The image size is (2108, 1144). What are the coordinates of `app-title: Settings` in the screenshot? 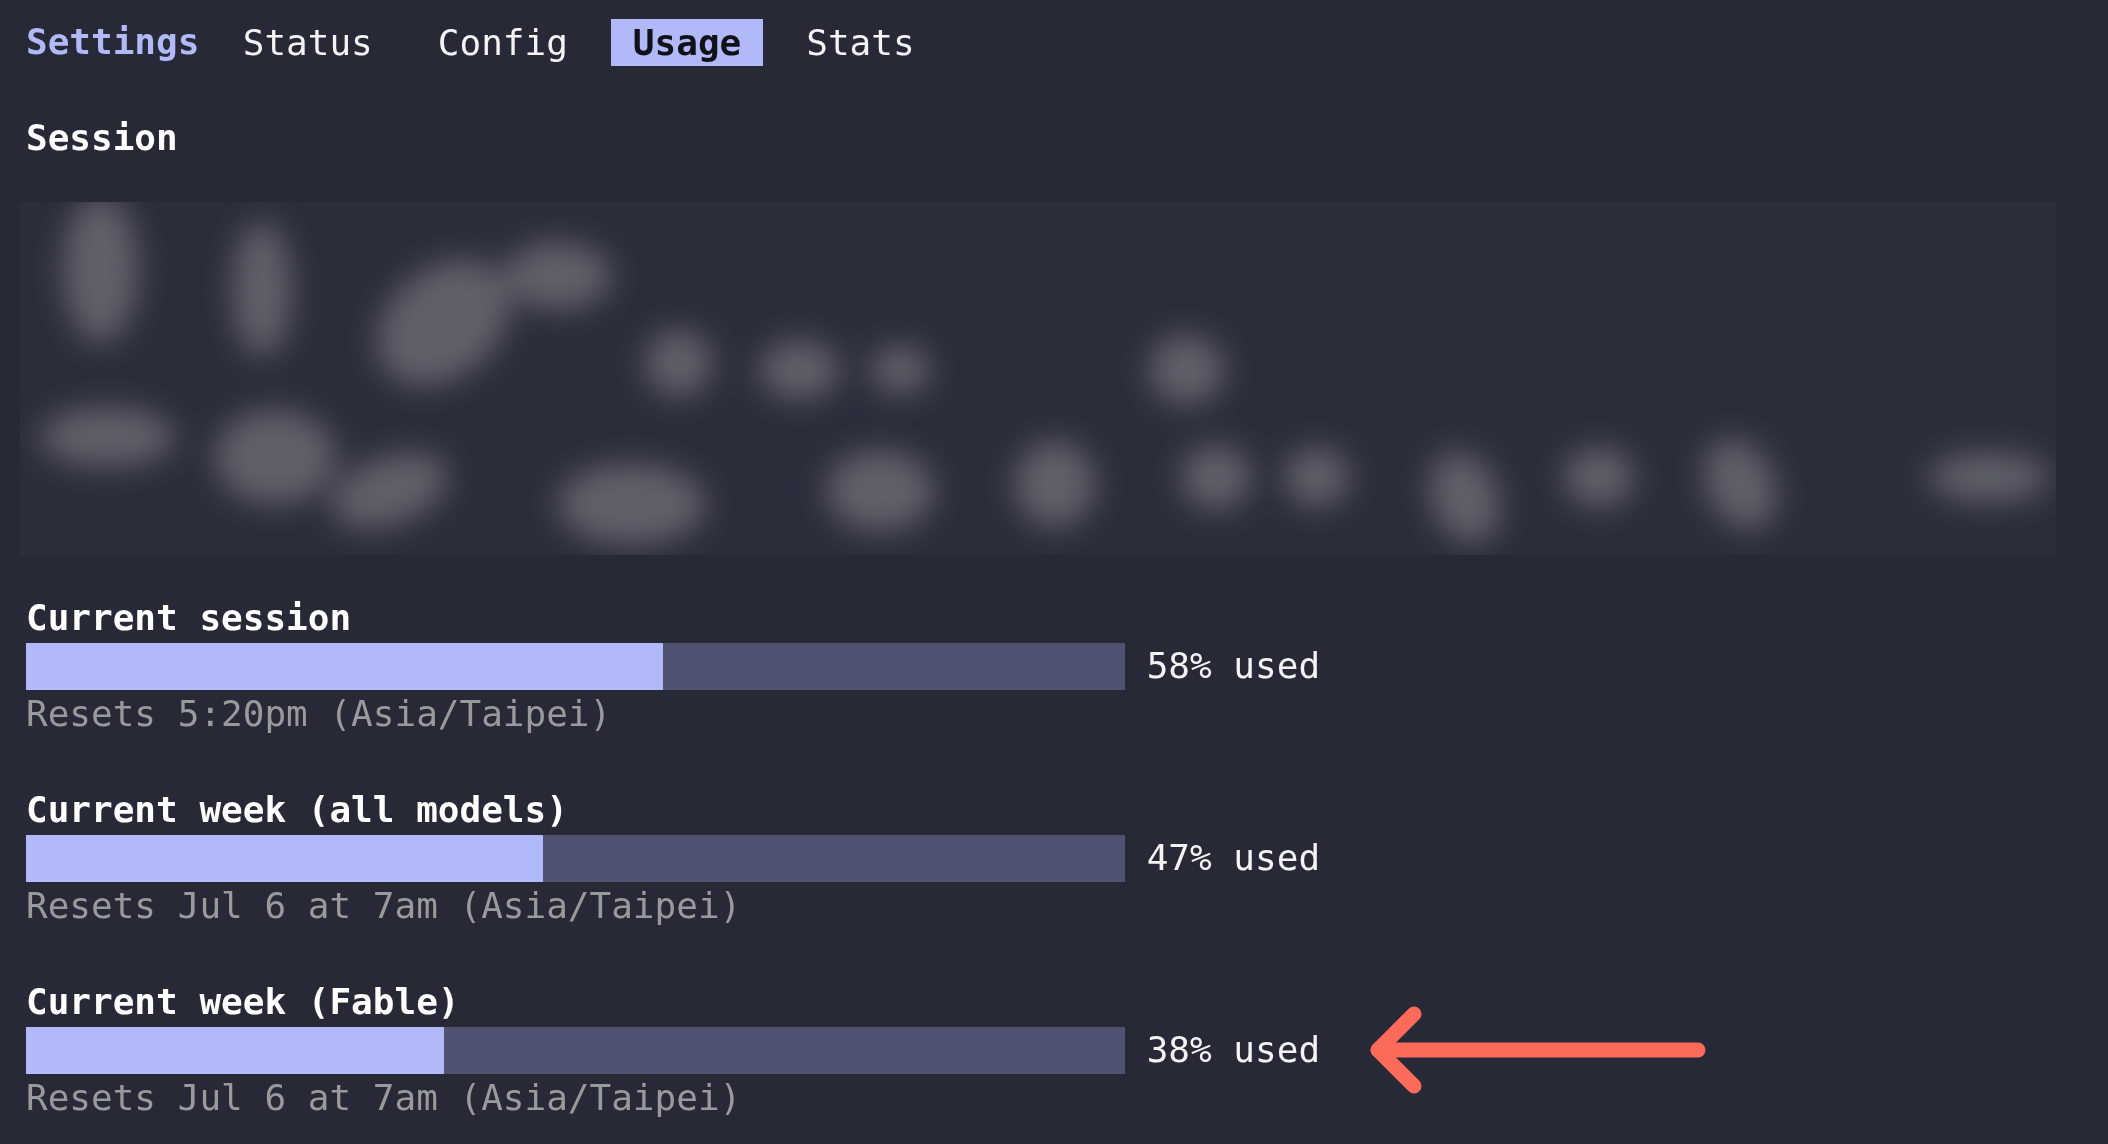 It's located at (113, 42).